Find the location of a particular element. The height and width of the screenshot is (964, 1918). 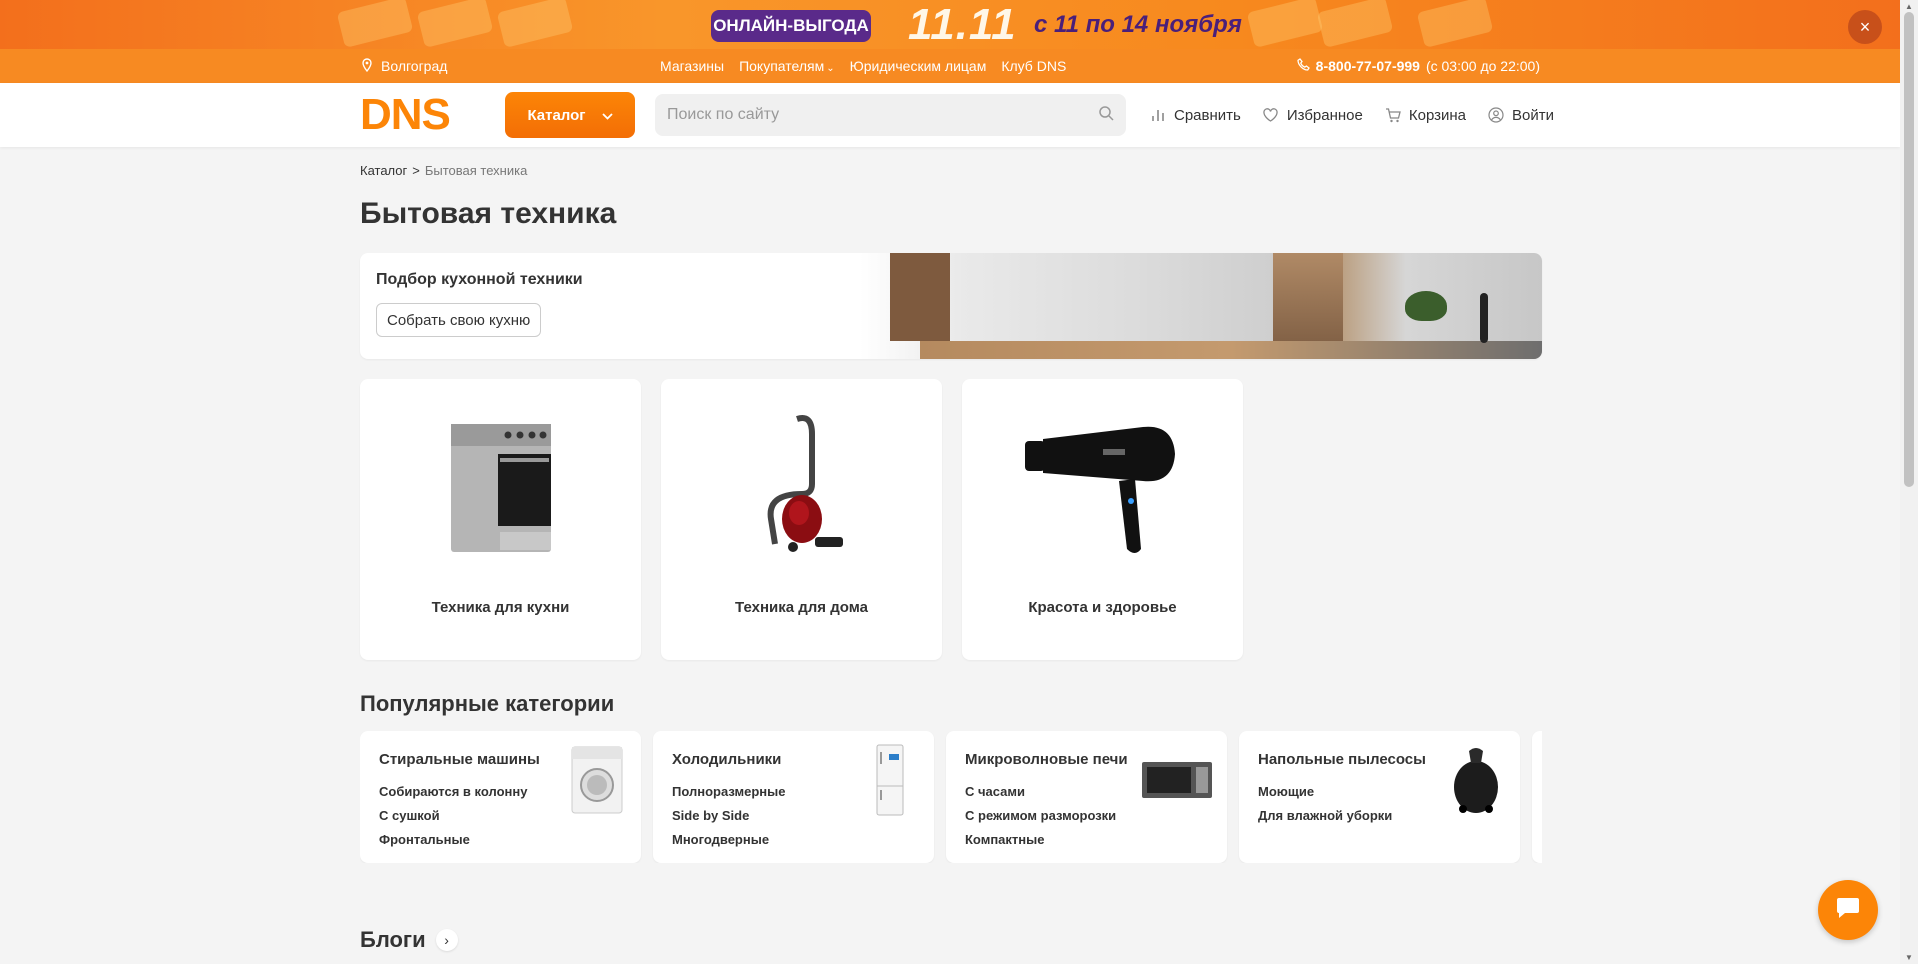

category-card-beauty: Красота и здоровье is located at coordinates (1102, 519).